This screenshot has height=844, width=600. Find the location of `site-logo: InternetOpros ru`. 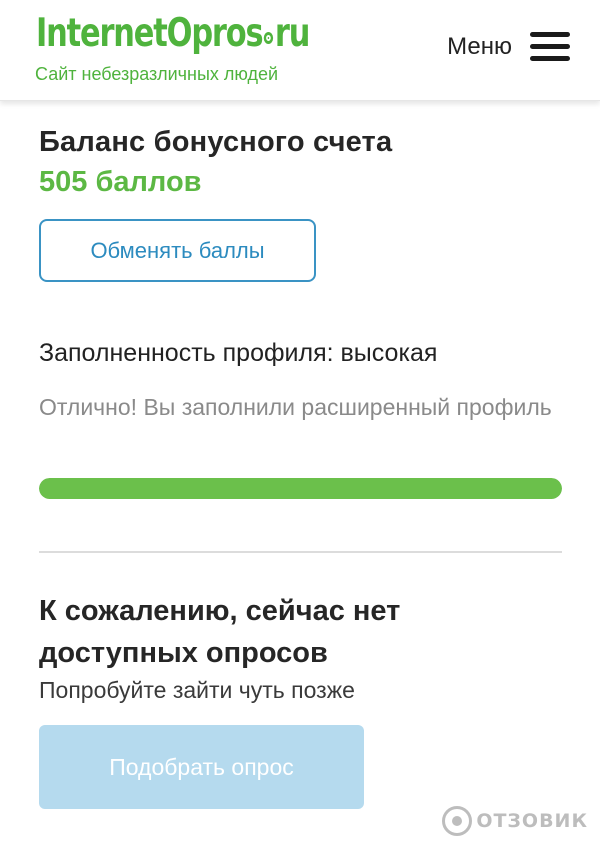

site-logo: InternetOpros ru is located at coordinates (173, 34).